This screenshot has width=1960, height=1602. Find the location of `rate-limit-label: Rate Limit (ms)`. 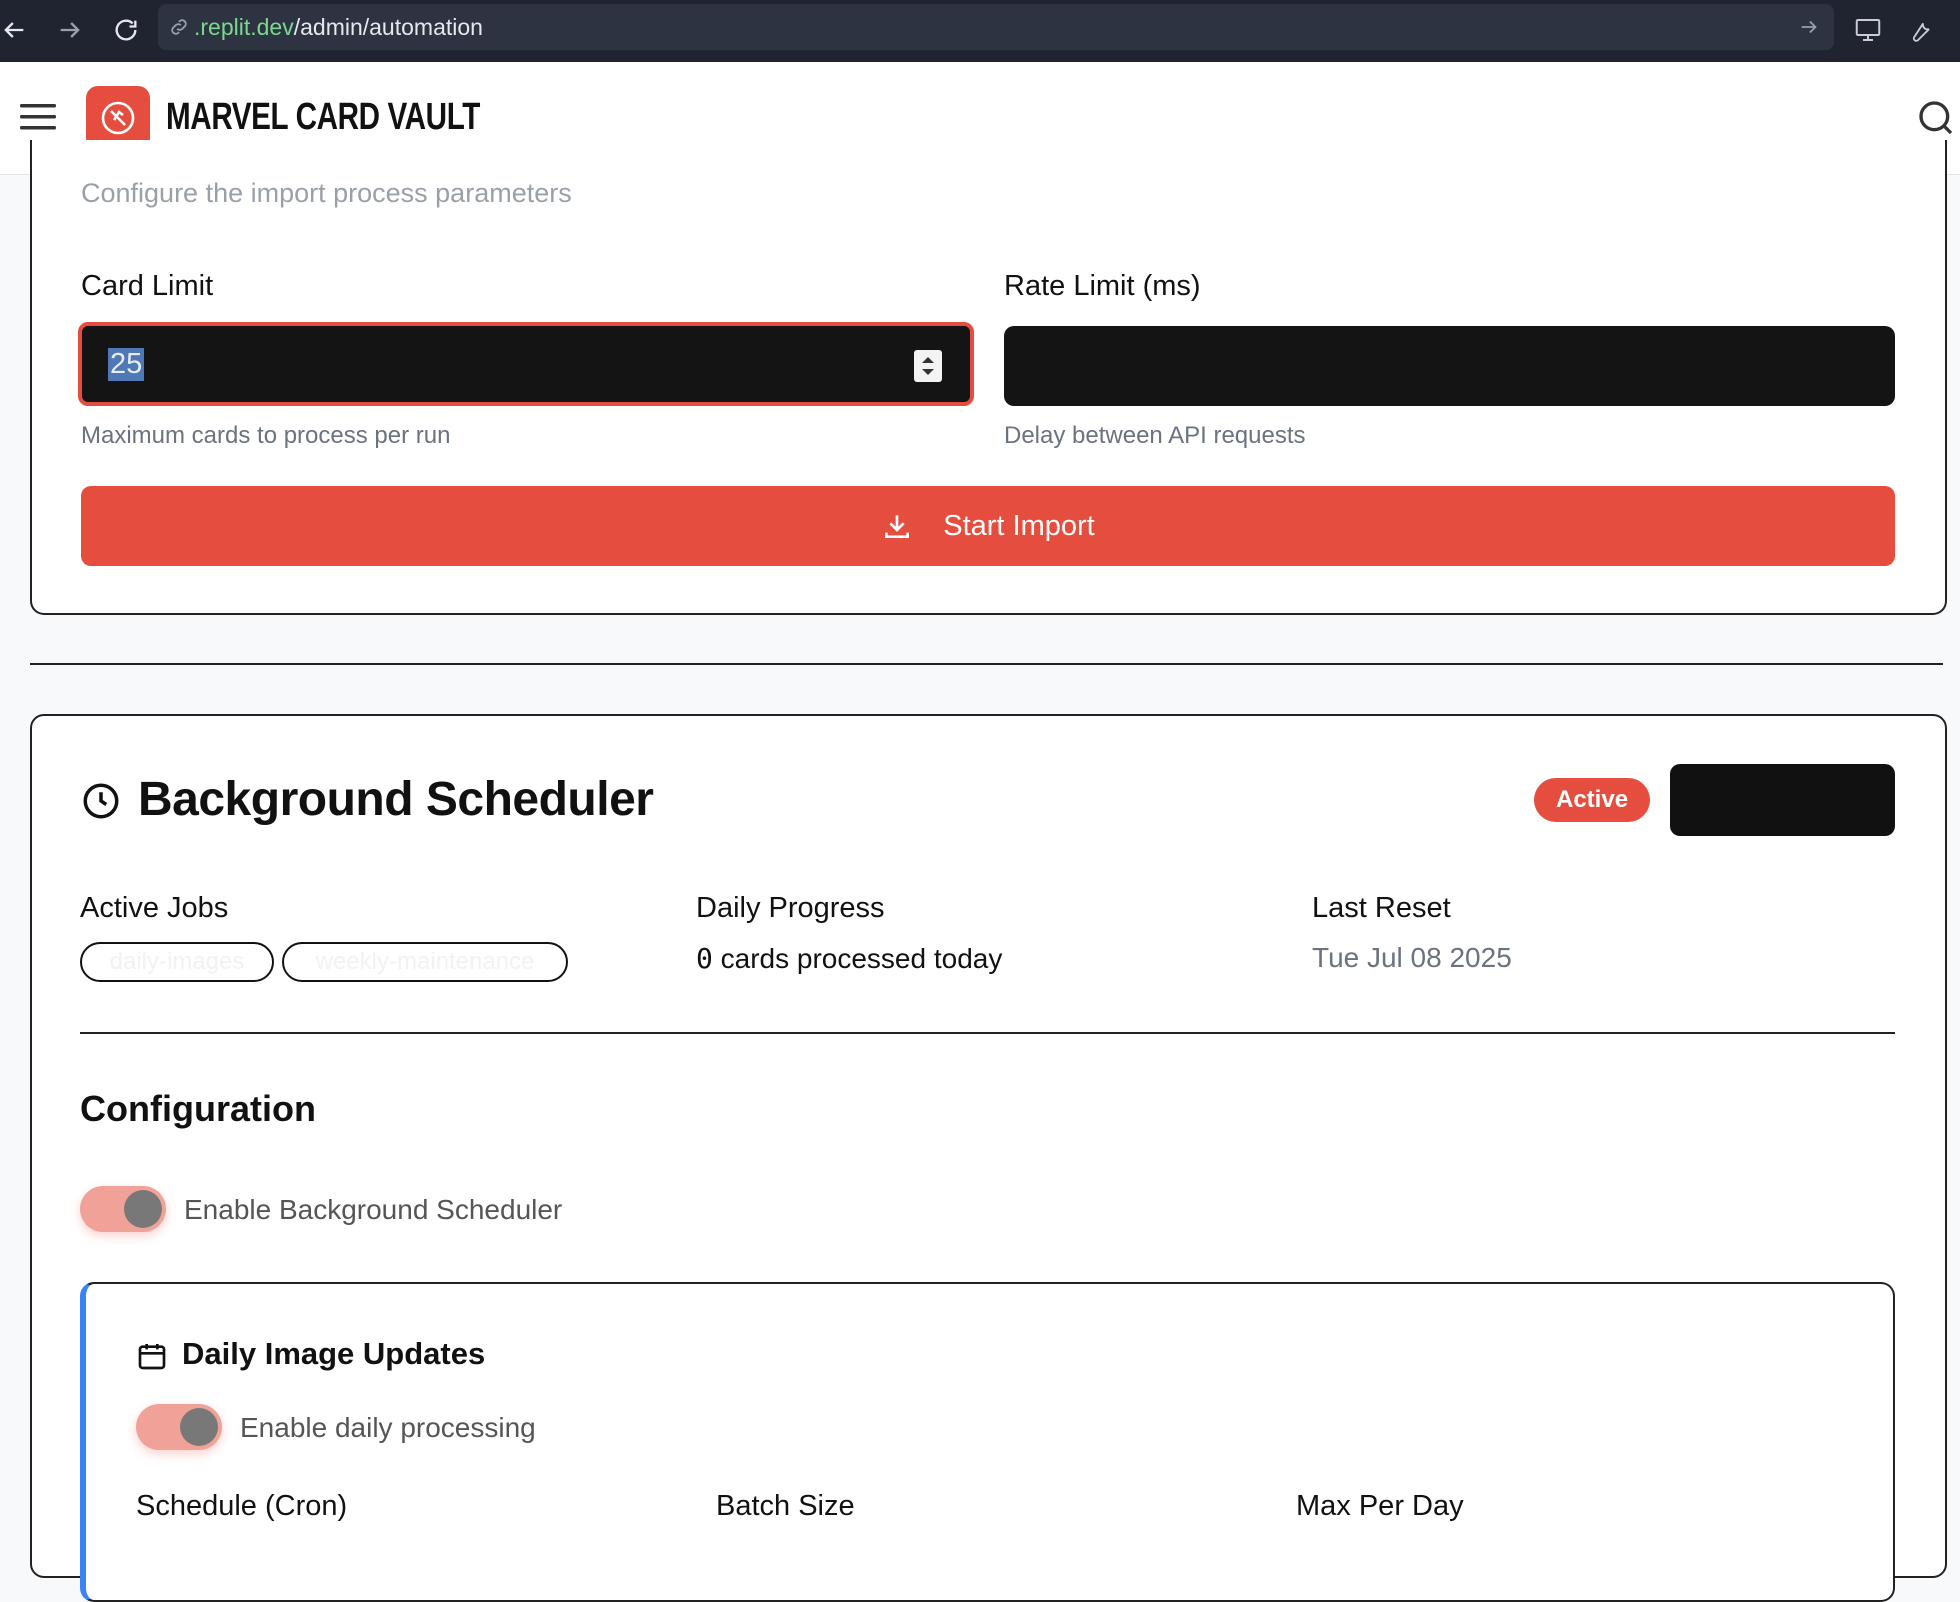

rate-limit-label: Rate Limit (ms) is located at coordinates (1102, 286).